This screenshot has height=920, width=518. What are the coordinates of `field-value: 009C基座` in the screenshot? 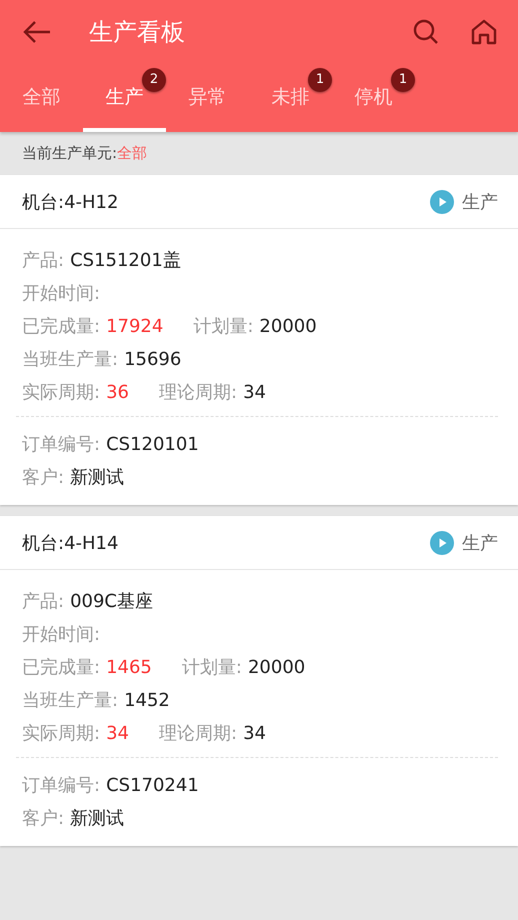 It's located at (112, 601).